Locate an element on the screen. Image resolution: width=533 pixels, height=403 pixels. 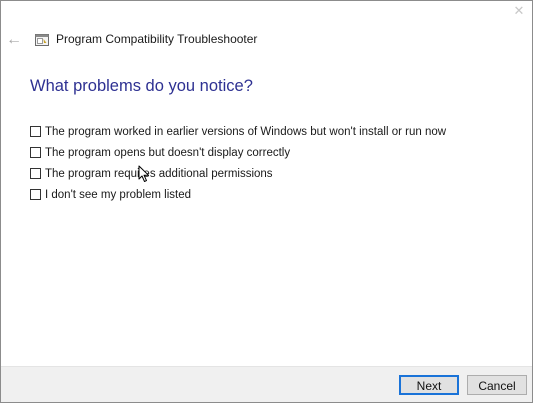
option-not-listed: I don't see my problem listed is located at coordinates (238, 194).